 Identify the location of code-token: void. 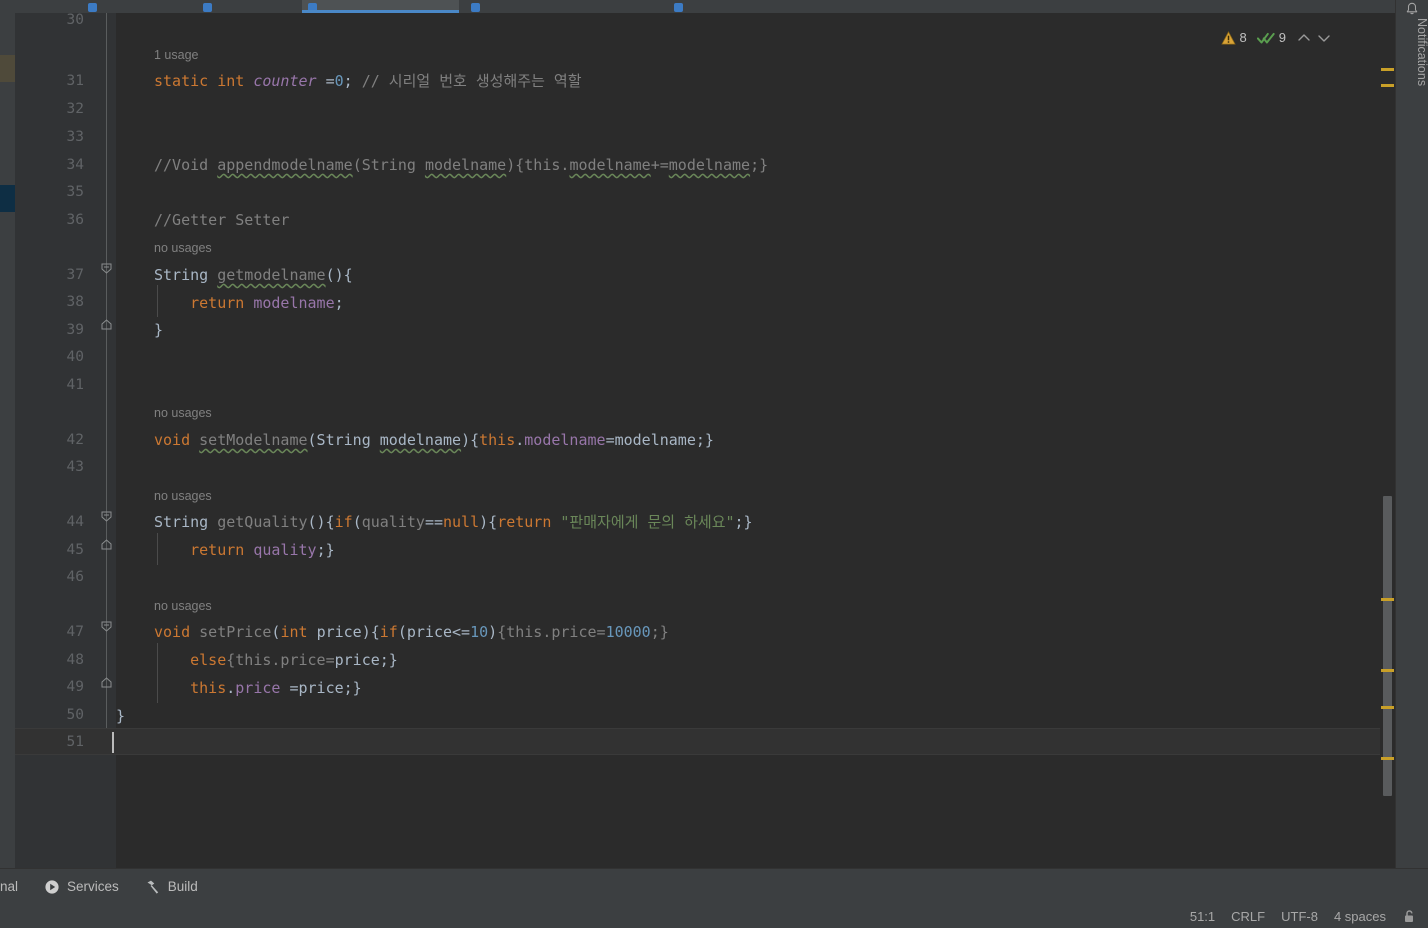
(177, 440).